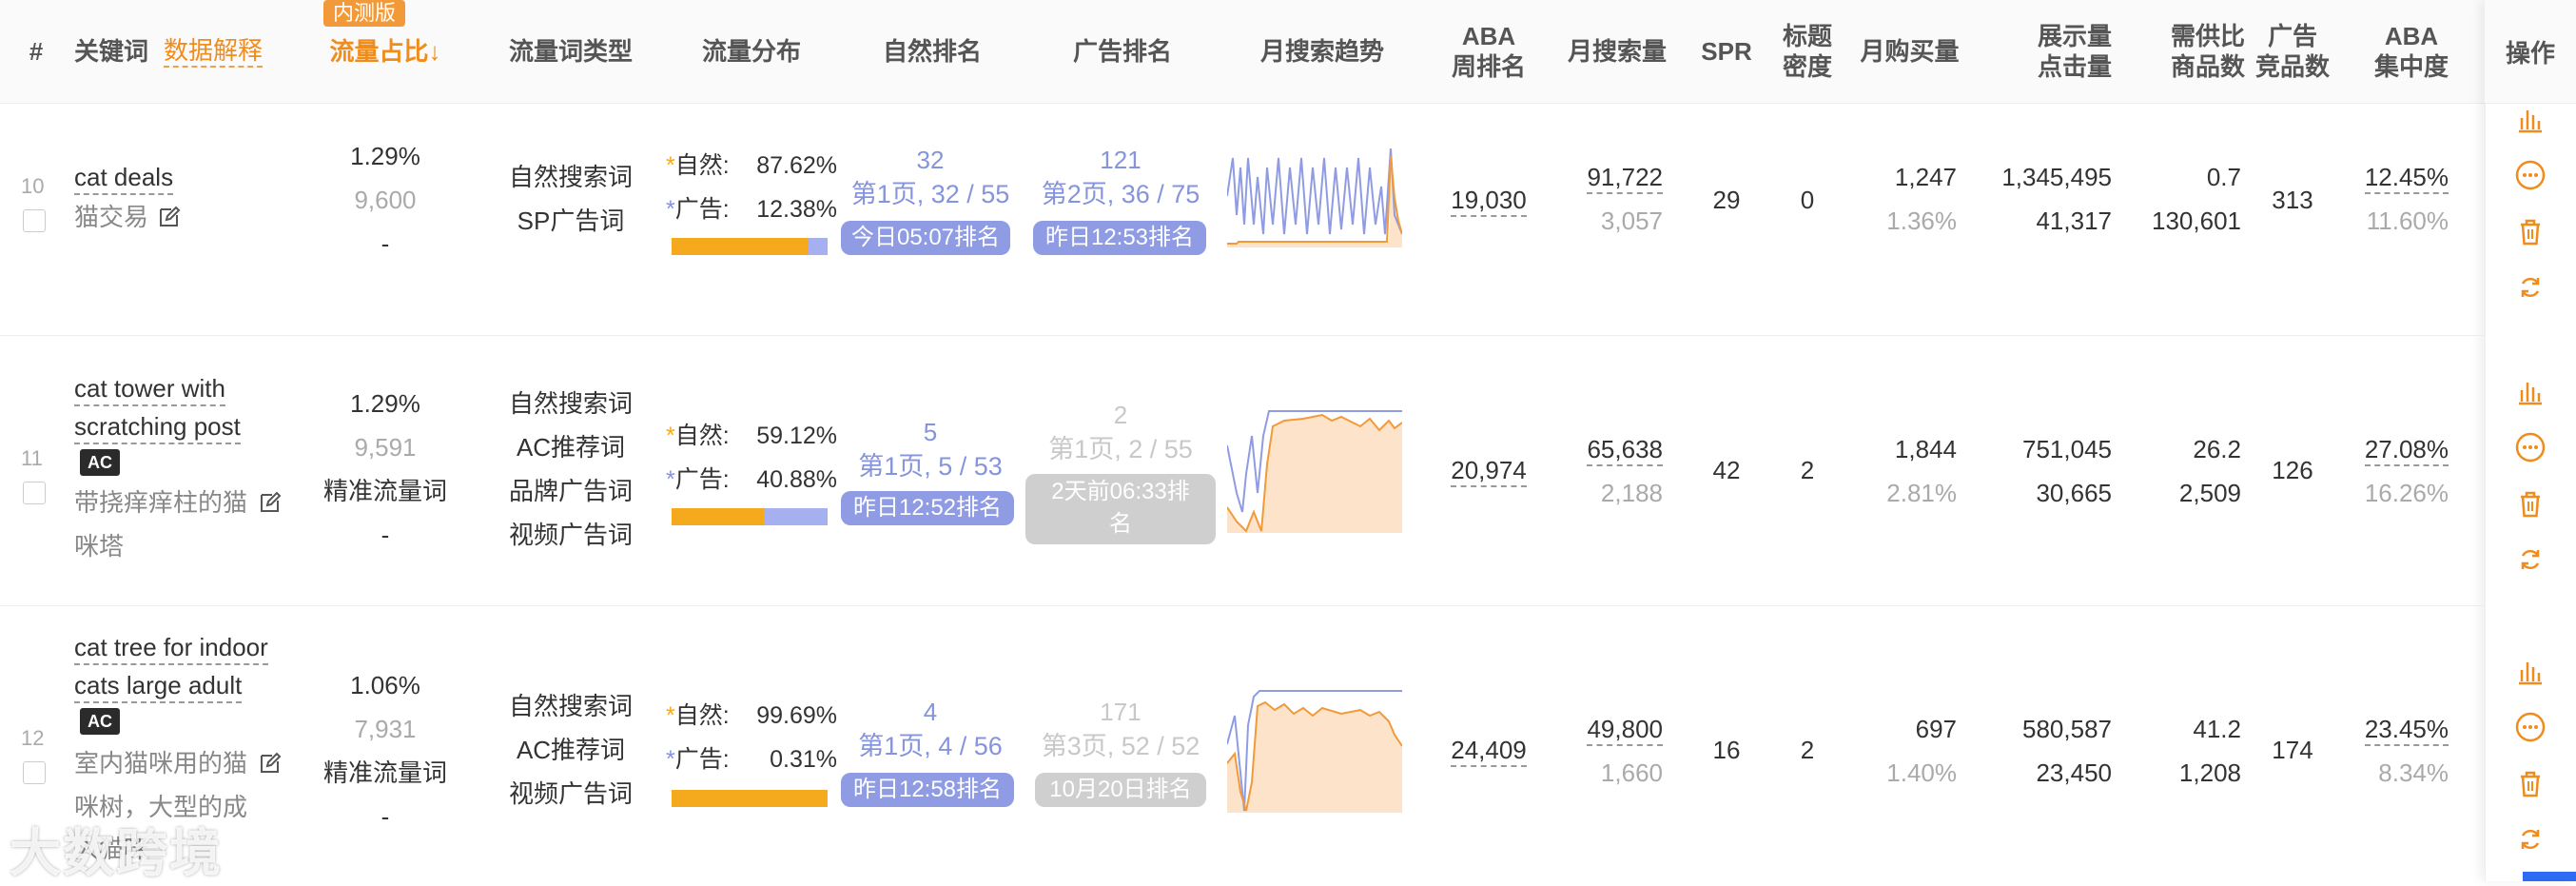 The height and width of the screenshot is (886, 2576). What do you see at coordinates (124, 178) in the screenshot?
I see `keyword-link: cat deals` at bounding box center [124, 178].